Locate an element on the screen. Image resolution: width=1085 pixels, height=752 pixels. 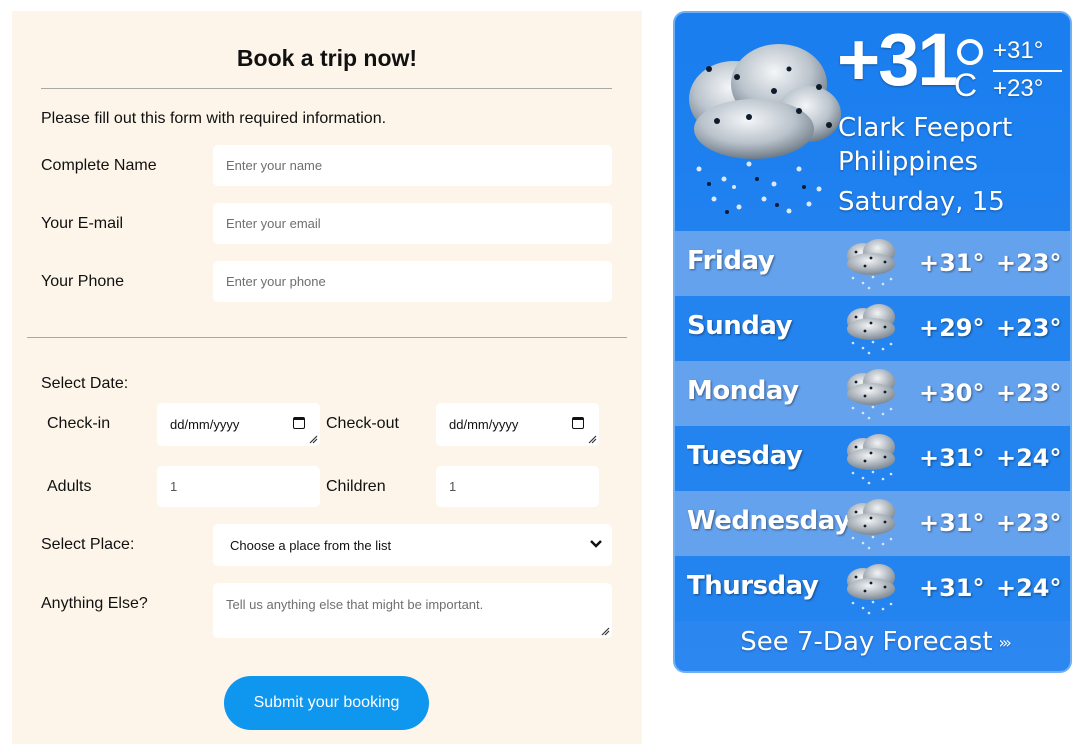
current-date: Saturday, 15 is located at coordinates (921, 202).